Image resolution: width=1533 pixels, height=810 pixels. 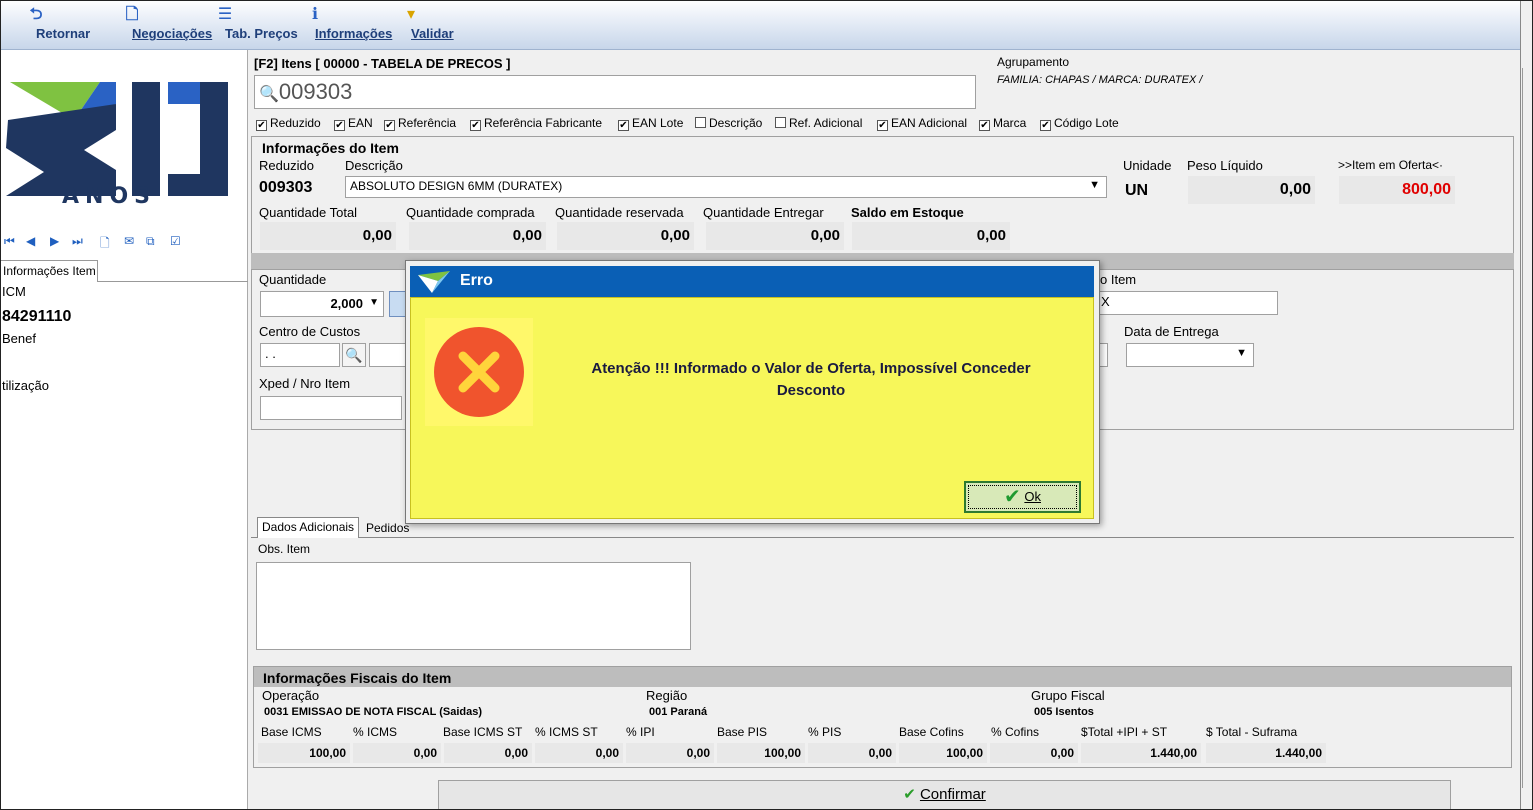 I want to click on error-icon-box, so click(x=479, y=372).